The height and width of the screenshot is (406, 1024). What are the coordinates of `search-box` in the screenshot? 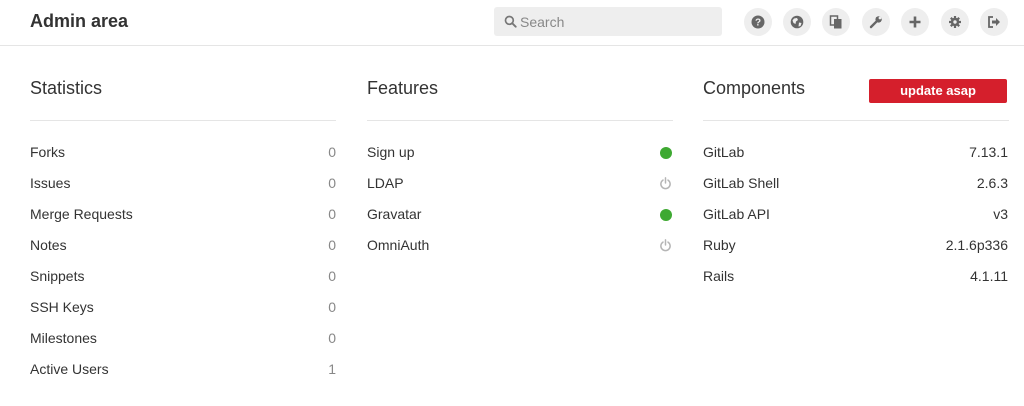 It's located at (608, 21).